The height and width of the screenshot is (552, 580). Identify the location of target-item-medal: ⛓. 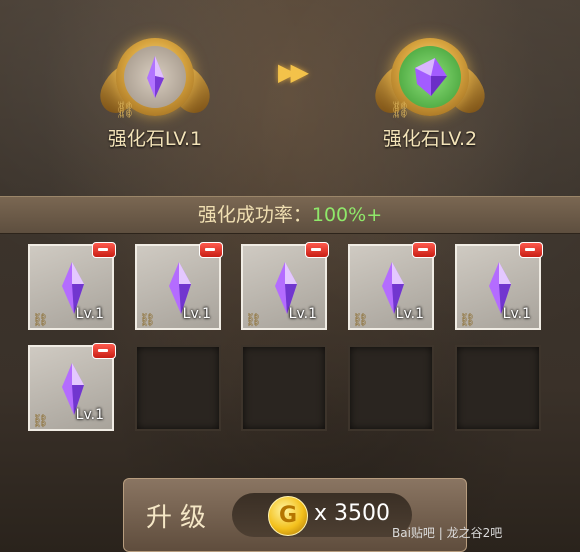
(430, 73).